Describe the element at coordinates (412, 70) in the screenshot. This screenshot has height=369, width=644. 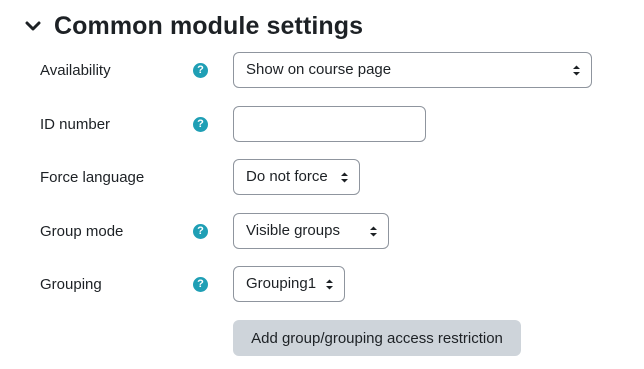
I see `availability-select: Show on course page` at that location.